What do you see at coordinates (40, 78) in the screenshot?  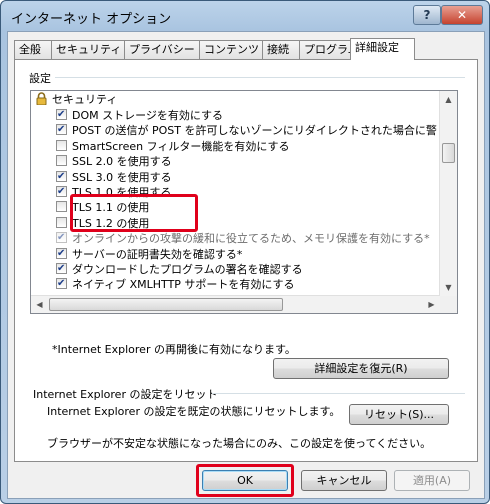 I see `settings-group-label: 設定` at bounding box center [40, 78].